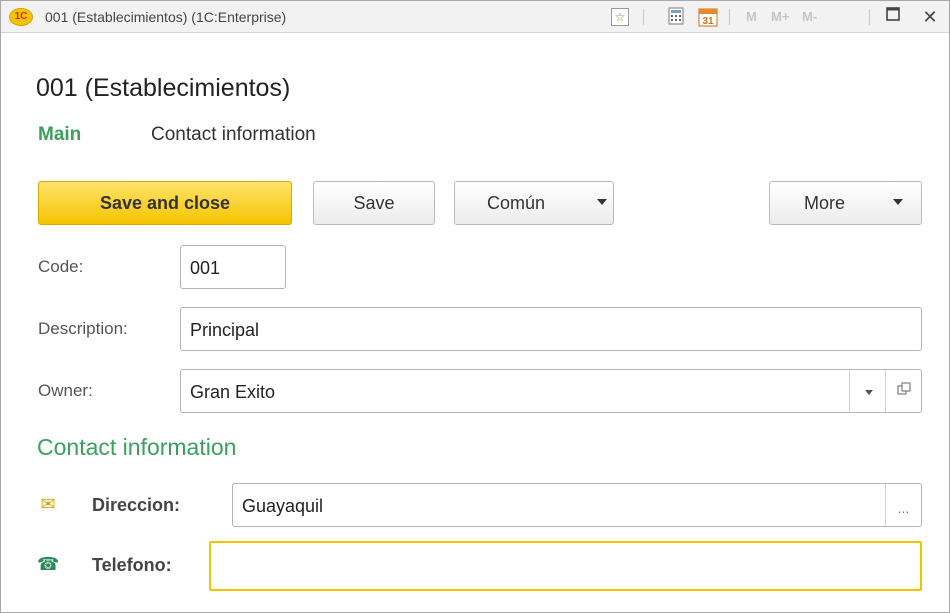 The image size is (950, 613). I want to click on telefono-label: Telefono:, so click(132, 565).